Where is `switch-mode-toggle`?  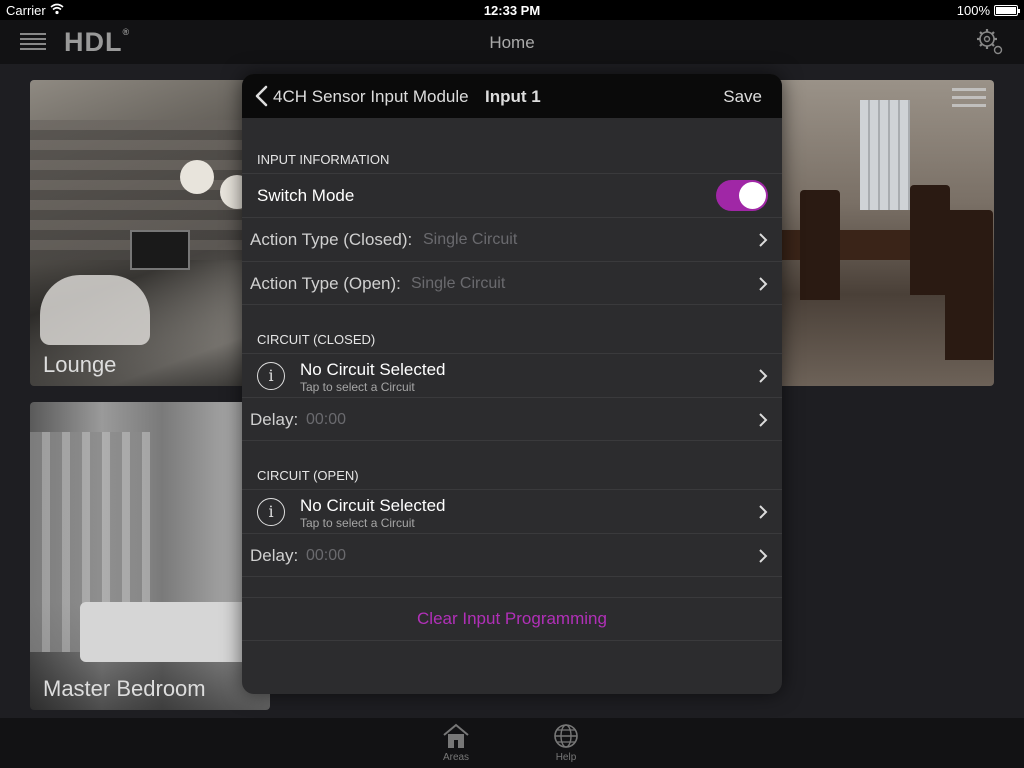
switch-mode-toggle is located at coordinates (742, 195).